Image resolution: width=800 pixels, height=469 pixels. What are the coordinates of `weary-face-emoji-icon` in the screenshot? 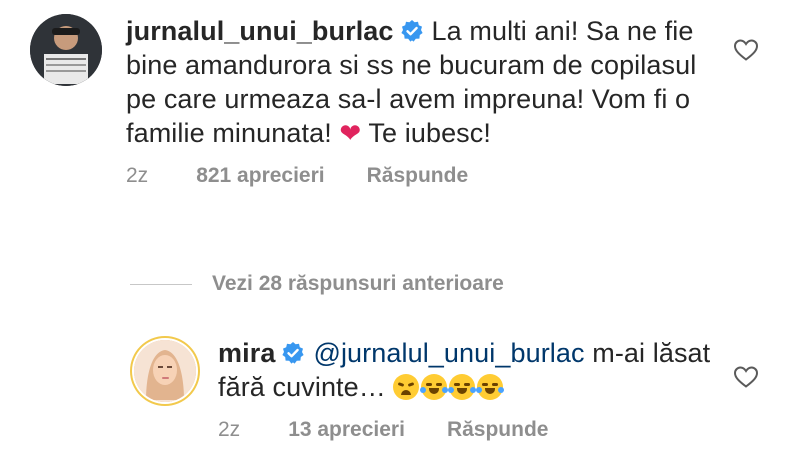 It's located at (406, 387).